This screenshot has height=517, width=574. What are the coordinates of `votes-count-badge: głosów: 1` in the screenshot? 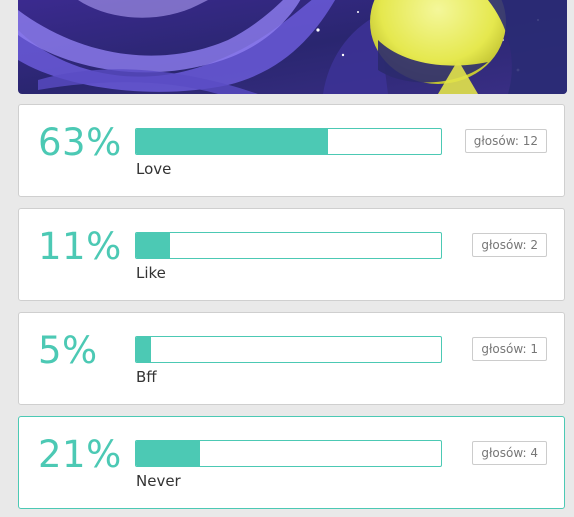 It's located at (509, 349).